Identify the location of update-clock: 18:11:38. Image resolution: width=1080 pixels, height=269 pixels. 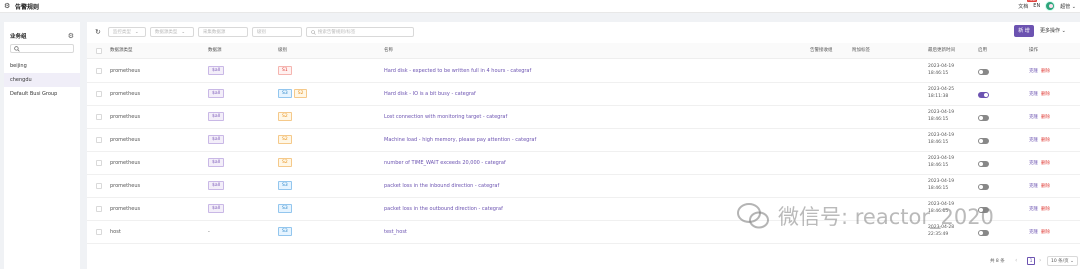
(938, 96).